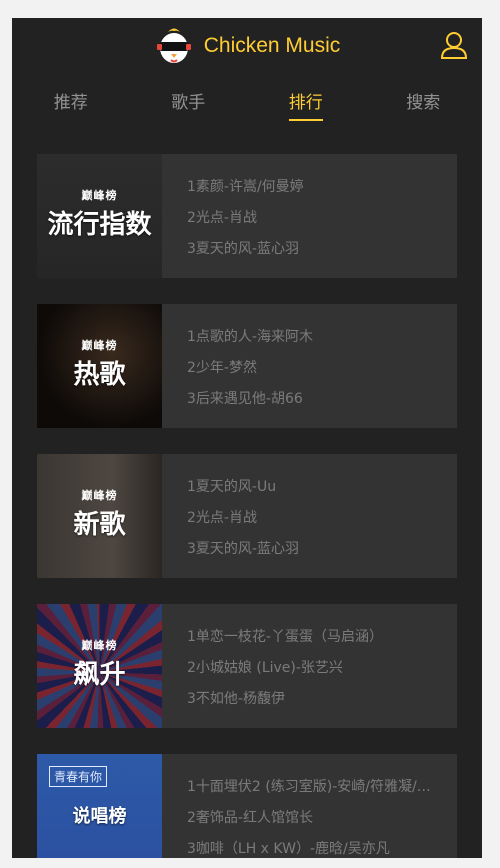  I want to click on song-item: 1十面埋伏2 (练习室版)-安崎/符雅凝/陈珏/王承渲/上官喜爱, so click(312, 787).